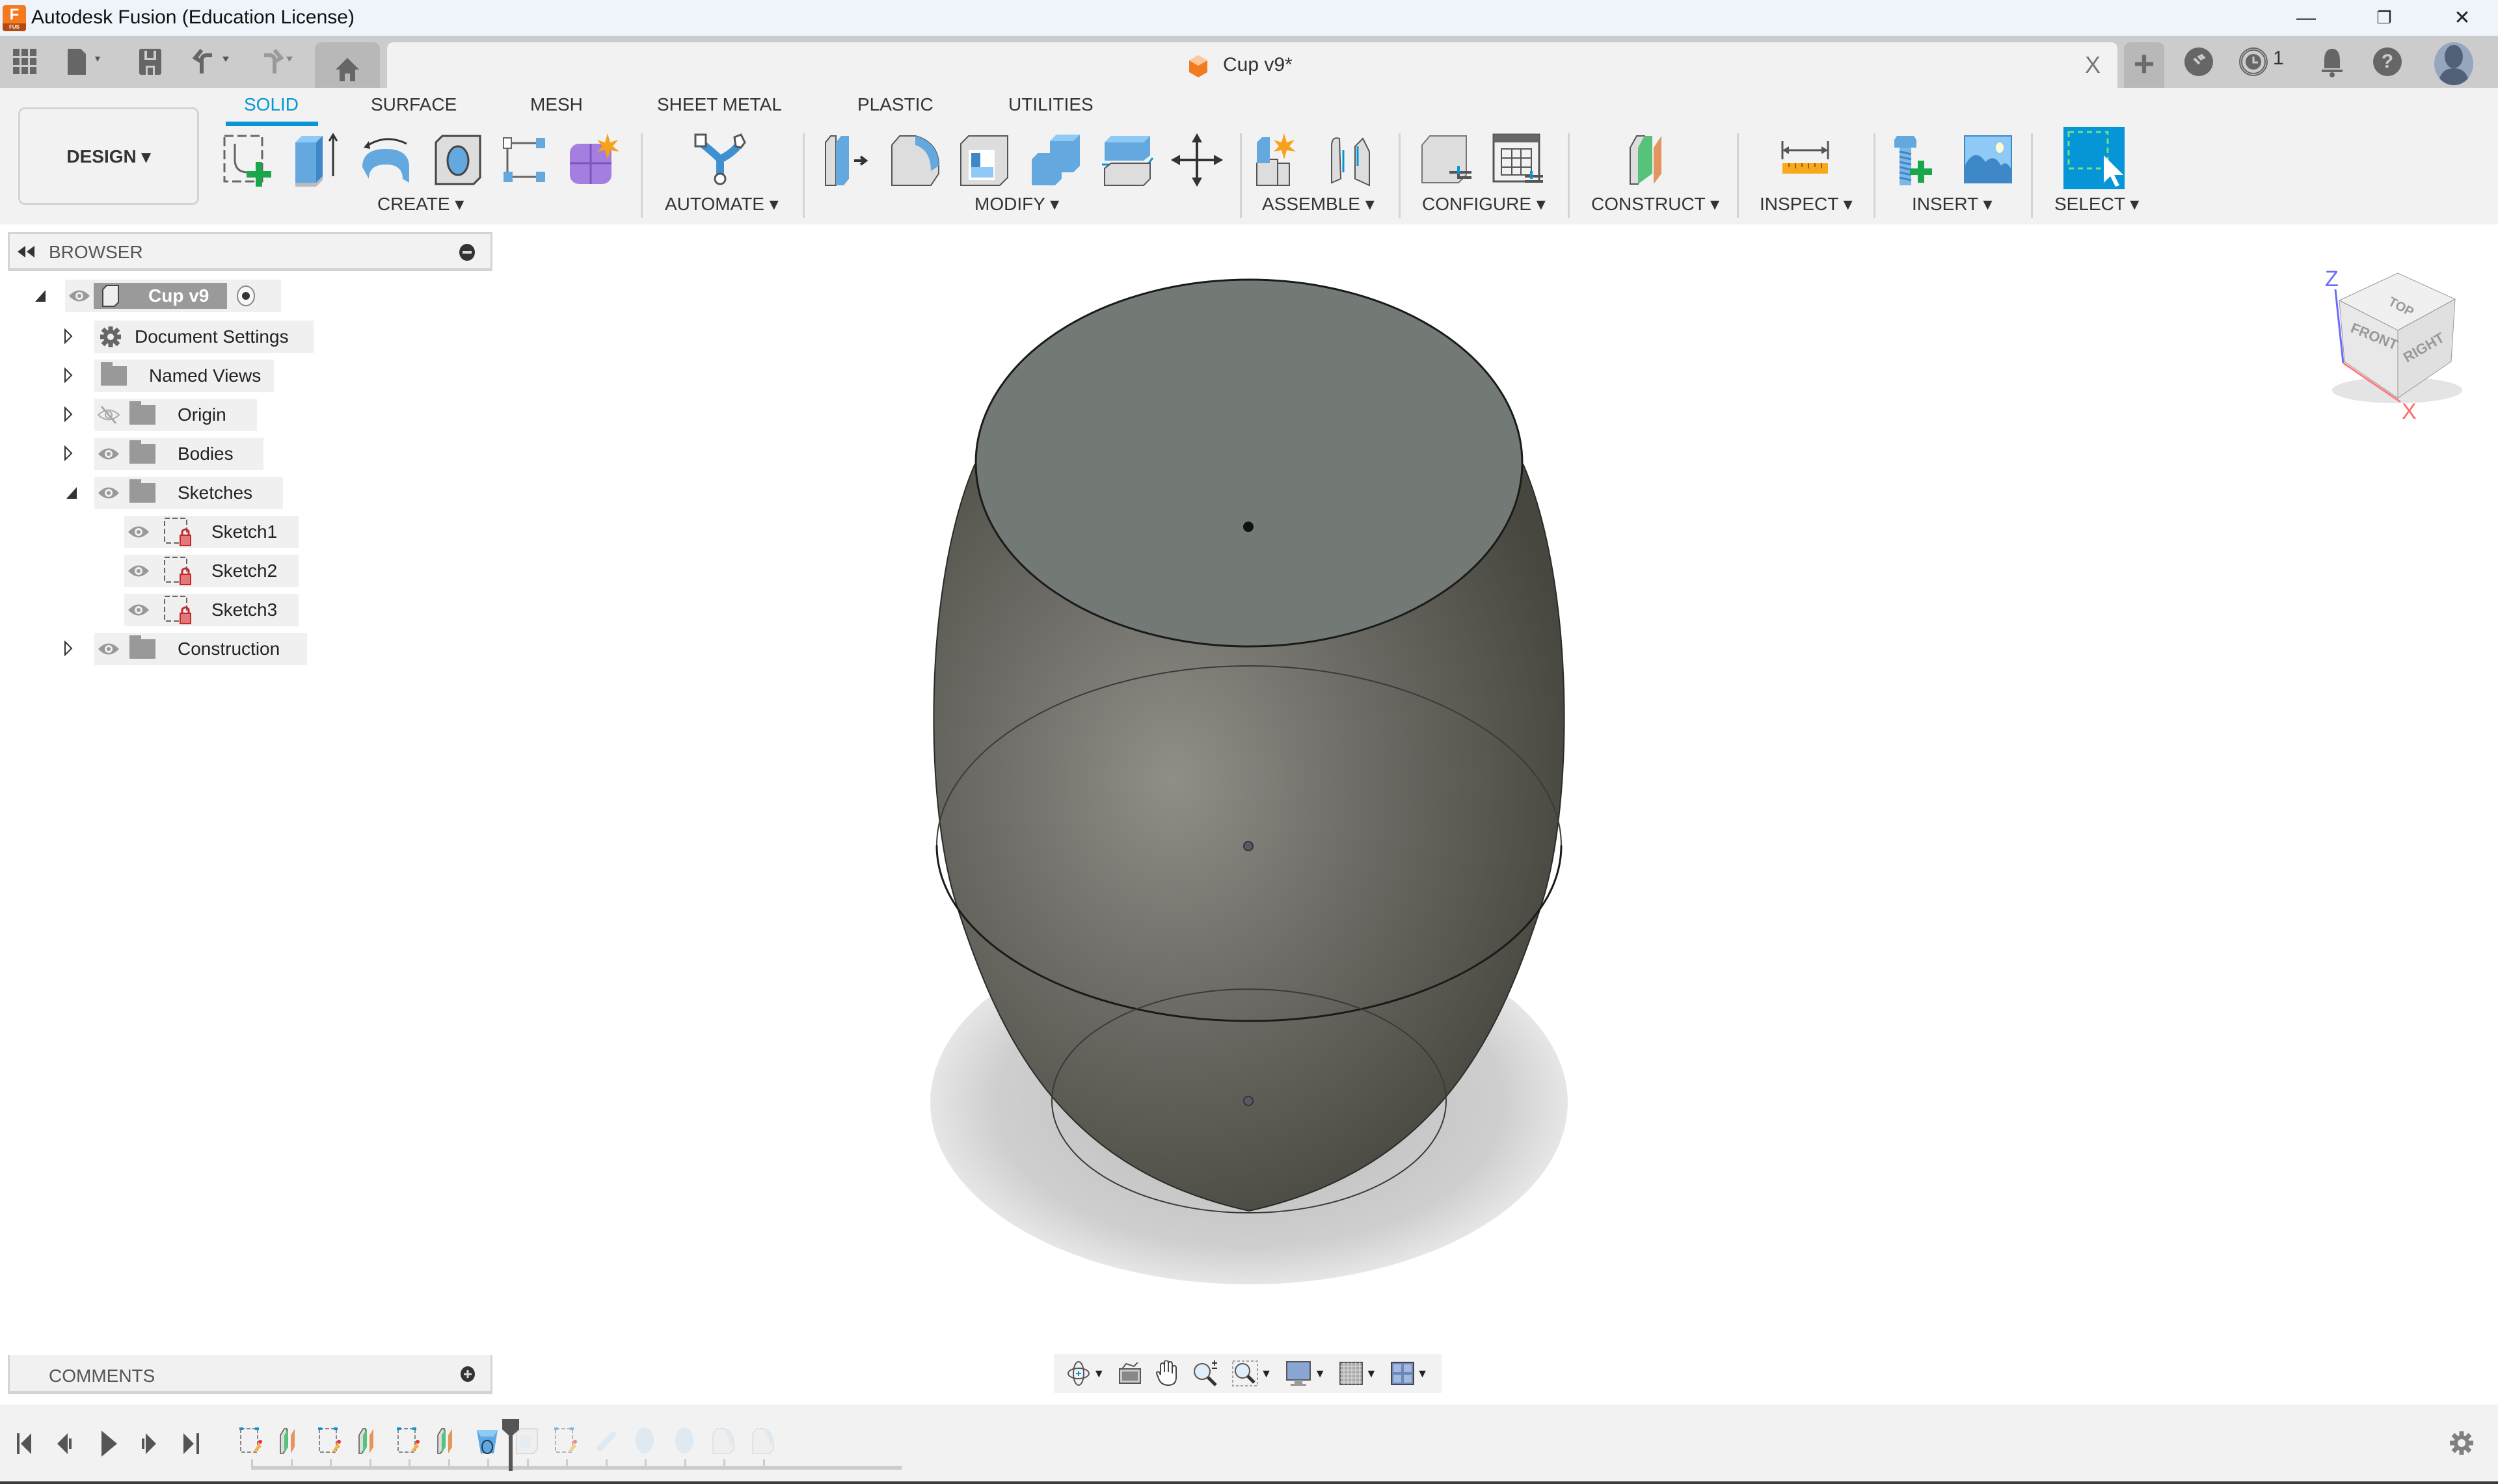  I want to click on data-panel-button, so click(24, 61).